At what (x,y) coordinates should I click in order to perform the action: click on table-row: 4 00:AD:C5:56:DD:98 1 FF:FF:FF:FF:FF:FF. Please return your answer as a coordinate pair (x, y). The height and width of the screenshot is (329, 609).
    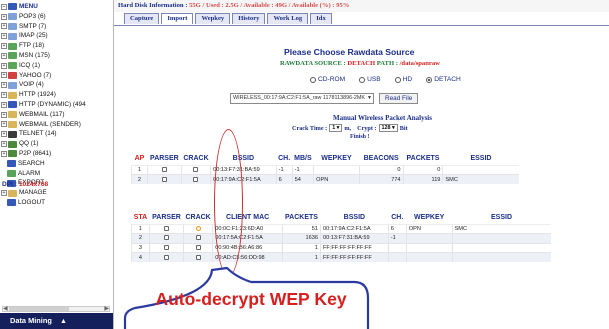
    Looking at the image, I should click on (341, 257).